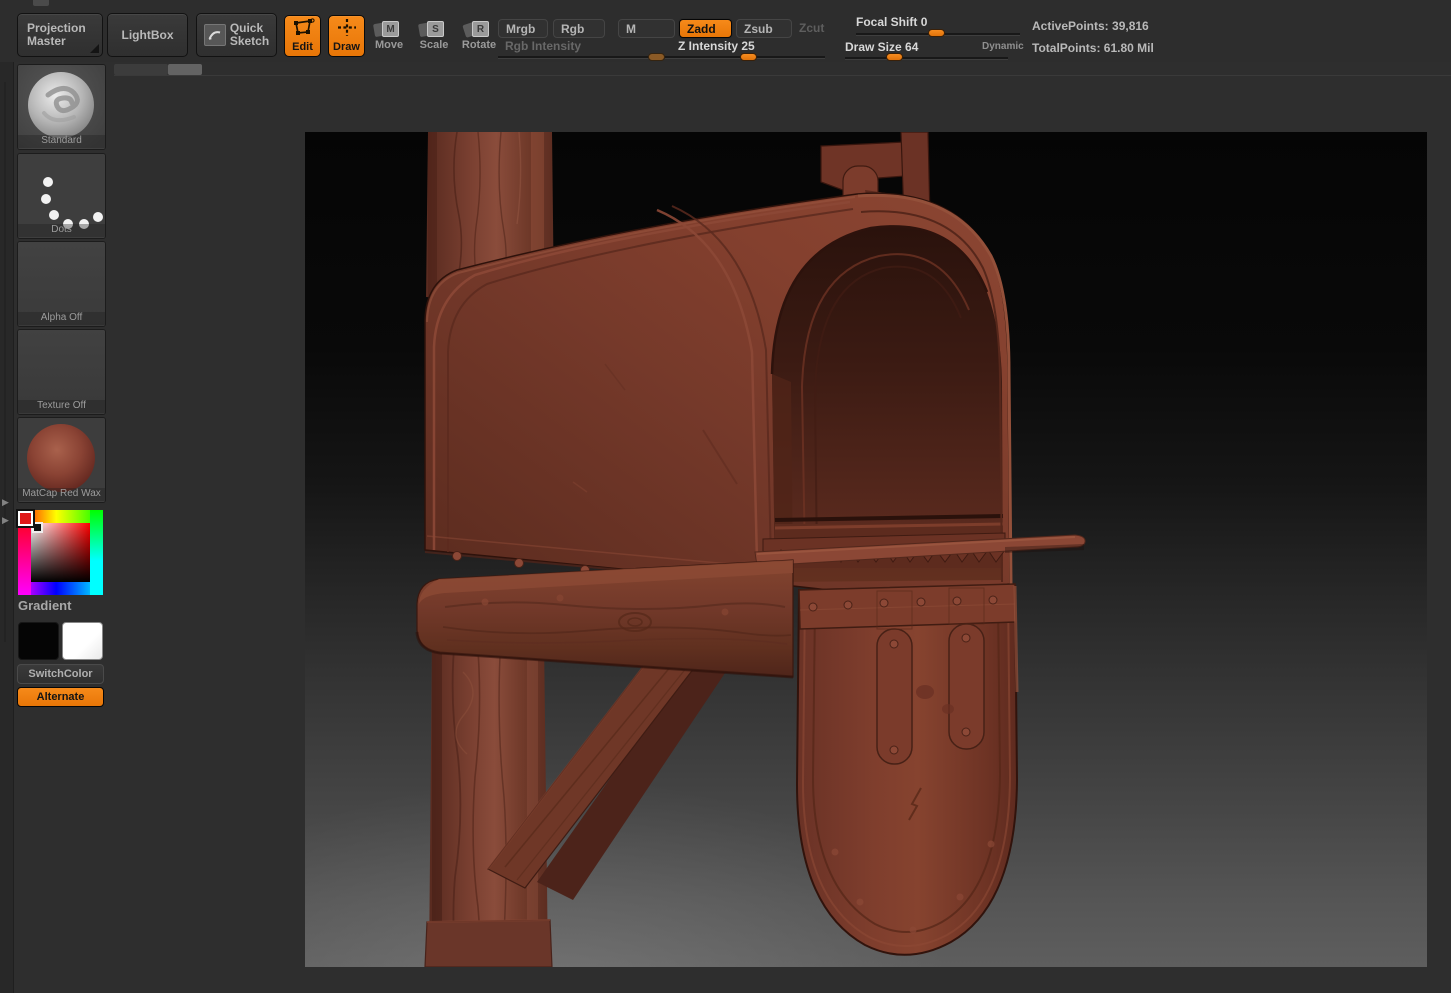 The width and height of the screenshot is (1451, 993). What do you see at coordinates (579, 28) in the screenshot?
I see `rgb-button: Rgb` at bounding box center [579, 28].